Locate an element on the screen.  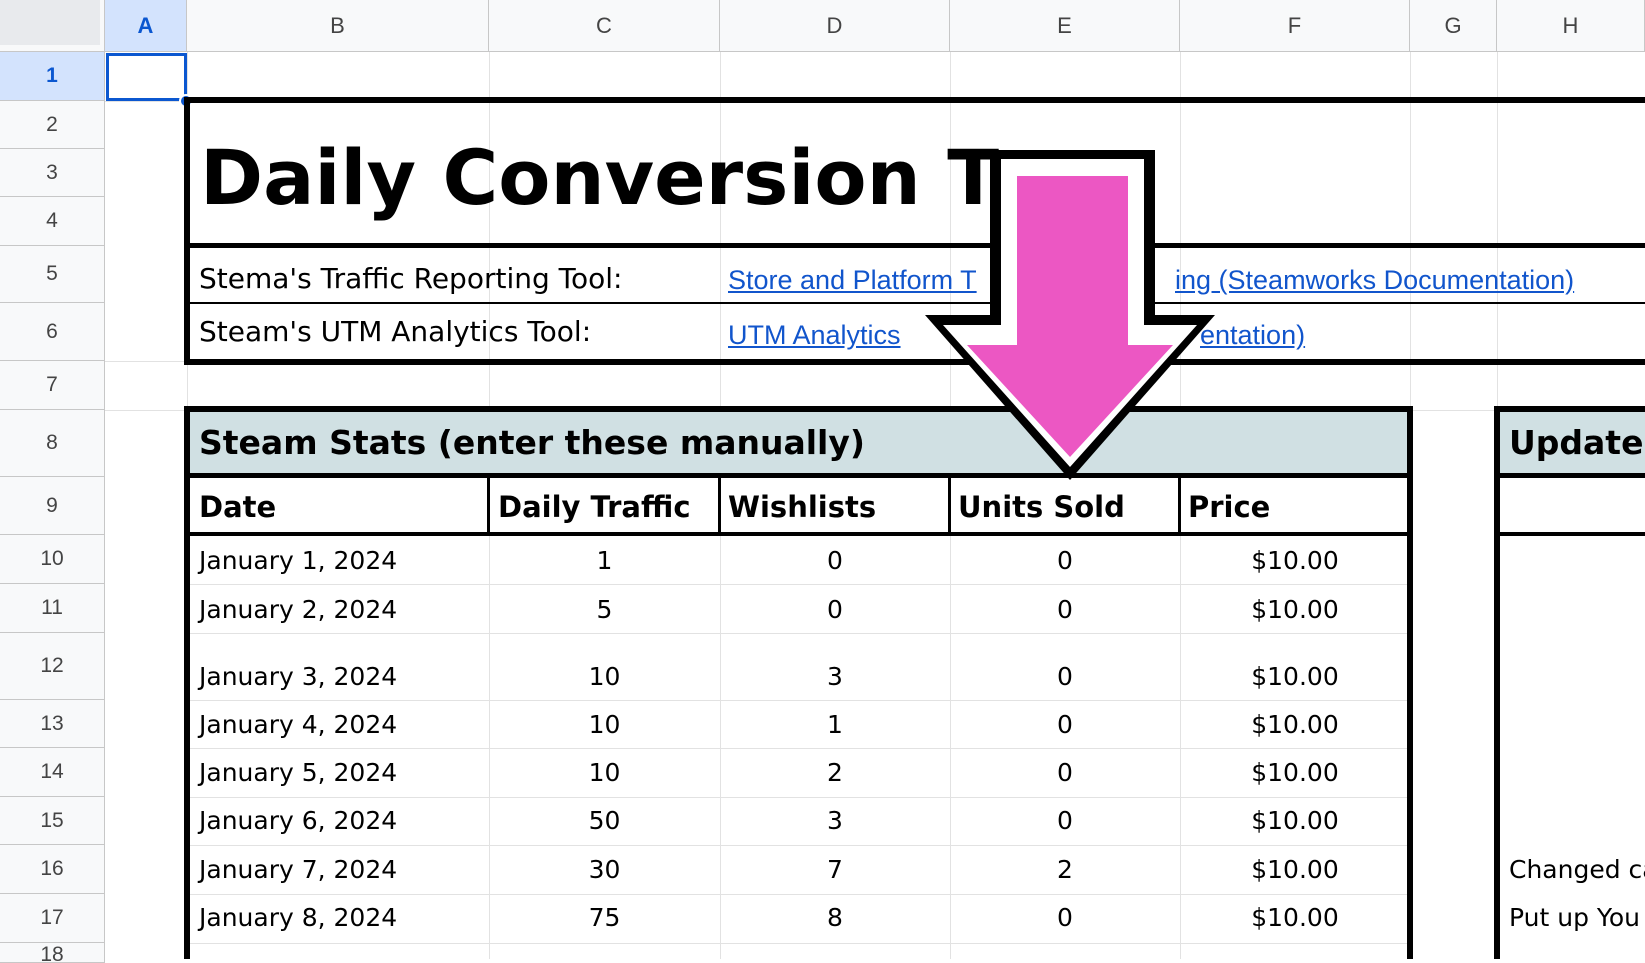
row-header-10: 10 is located at coordinates (52, 559).